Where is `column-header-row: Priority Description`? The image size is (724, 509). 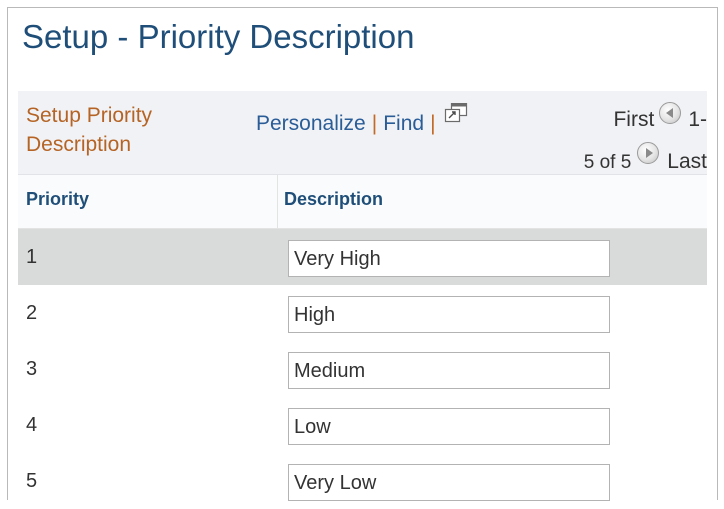
column-header-row: Priority Description is located at coordinates (362, 202).